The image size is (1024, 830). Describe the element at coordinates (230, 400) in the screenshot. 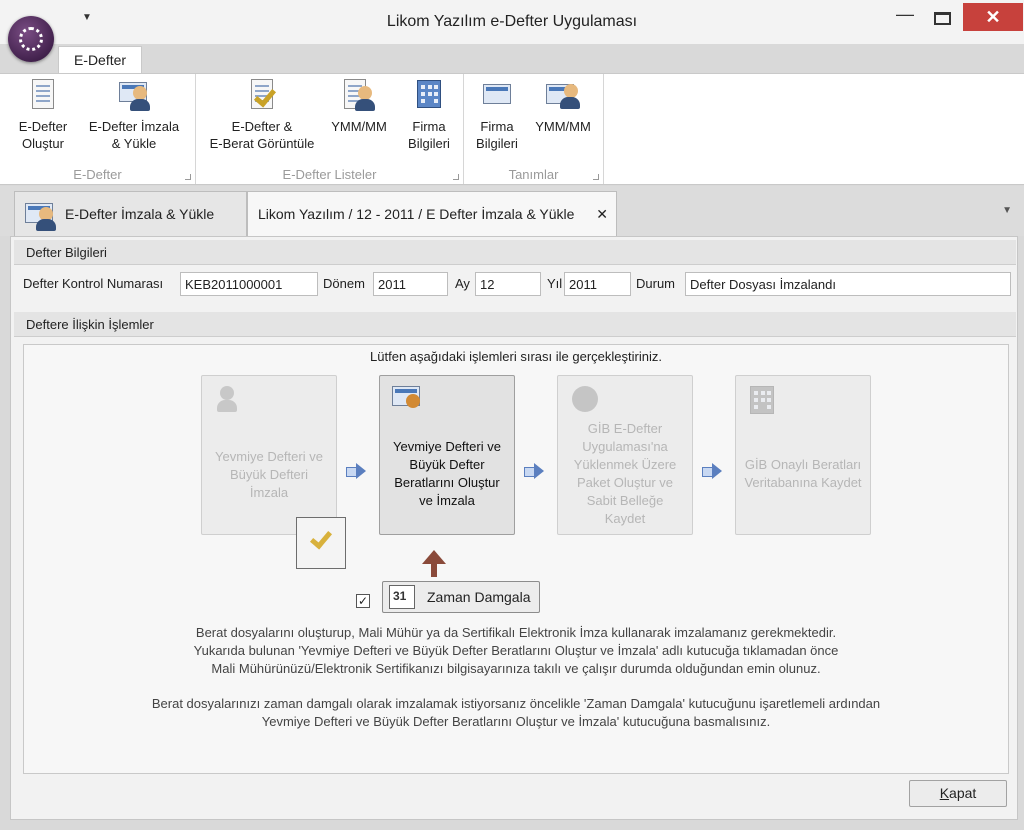

I see `stamp-icon` at that location.